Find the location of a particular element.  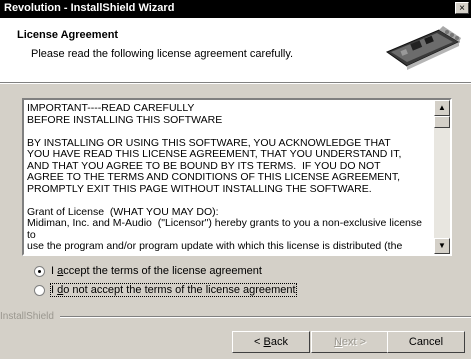

accept-radio is located at coordinates (39, 271).